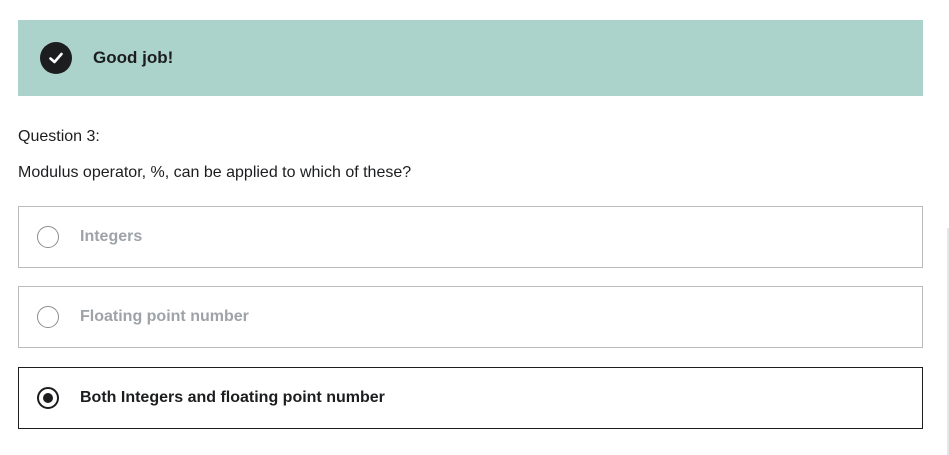 The image size is (949, 455). What do you see at coordinates (56, 58) in the screenshot?
I see `checkmark-circle-icon` at bounding box center [56, 58].